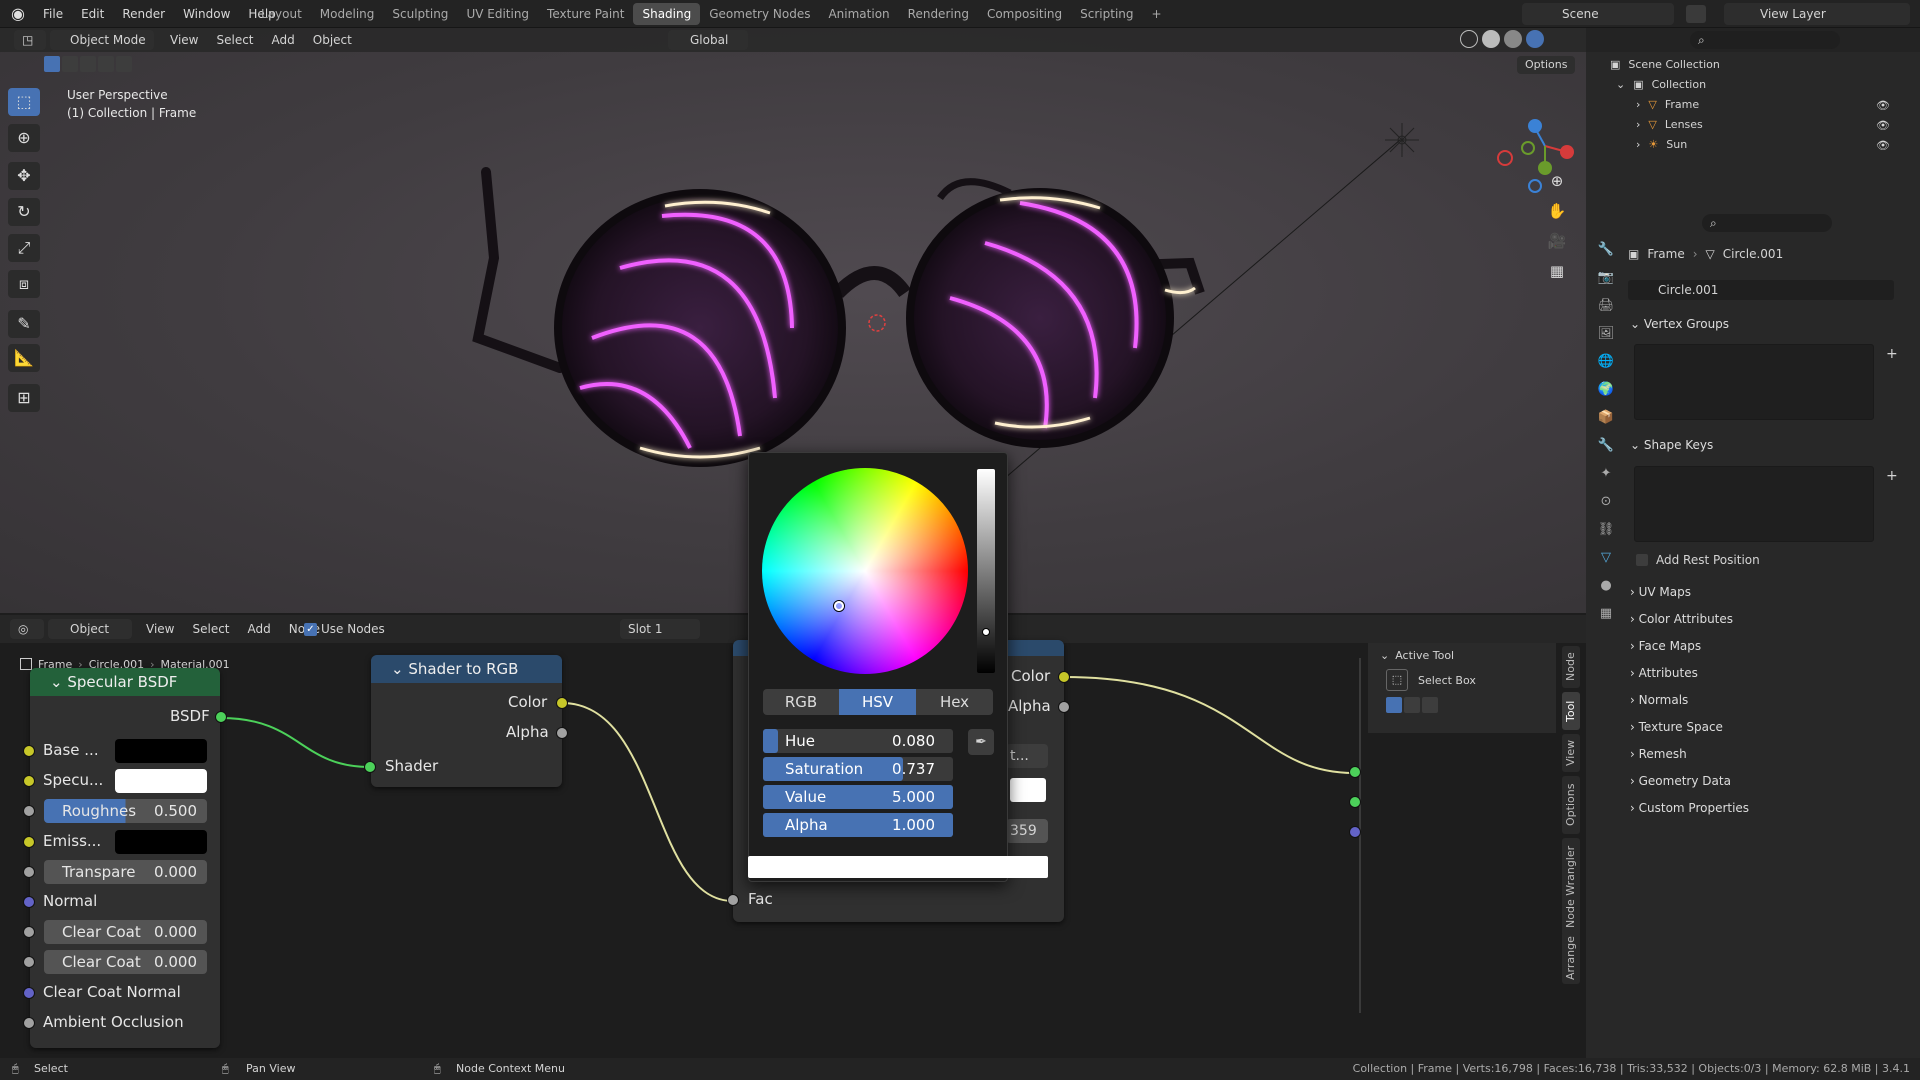  I want to click on rendered-shading-icon, so click(1535, 39).